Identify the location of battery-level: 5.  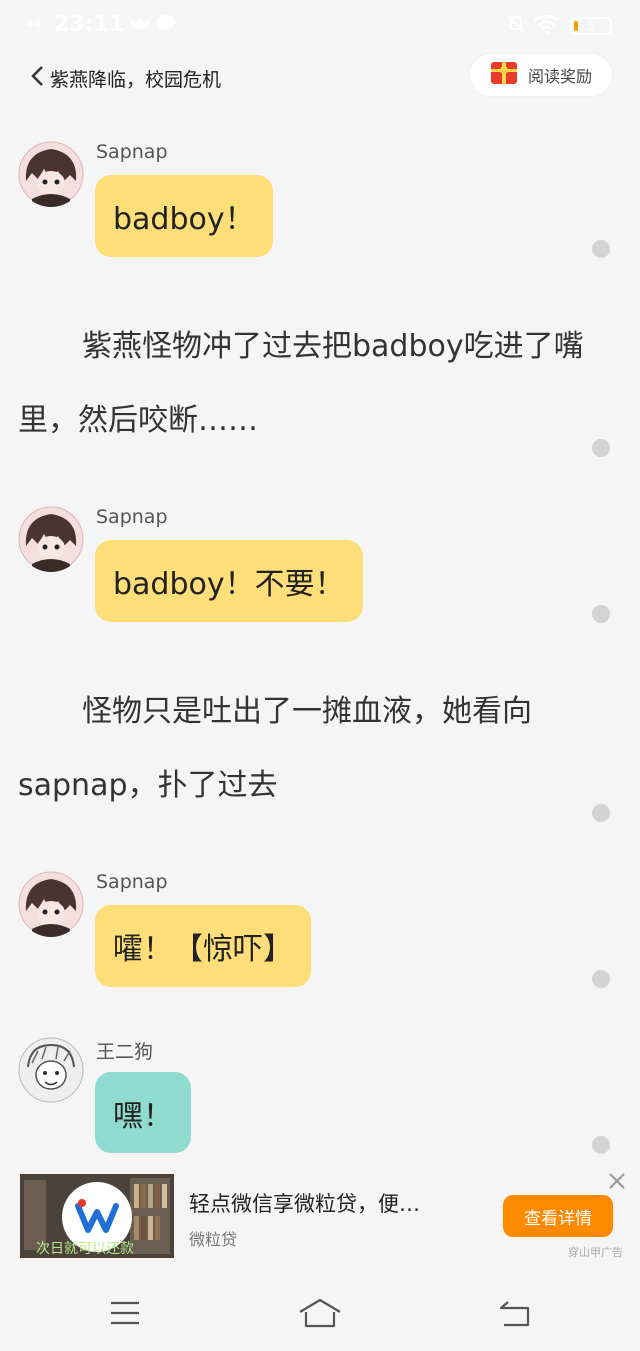
(591, 26).